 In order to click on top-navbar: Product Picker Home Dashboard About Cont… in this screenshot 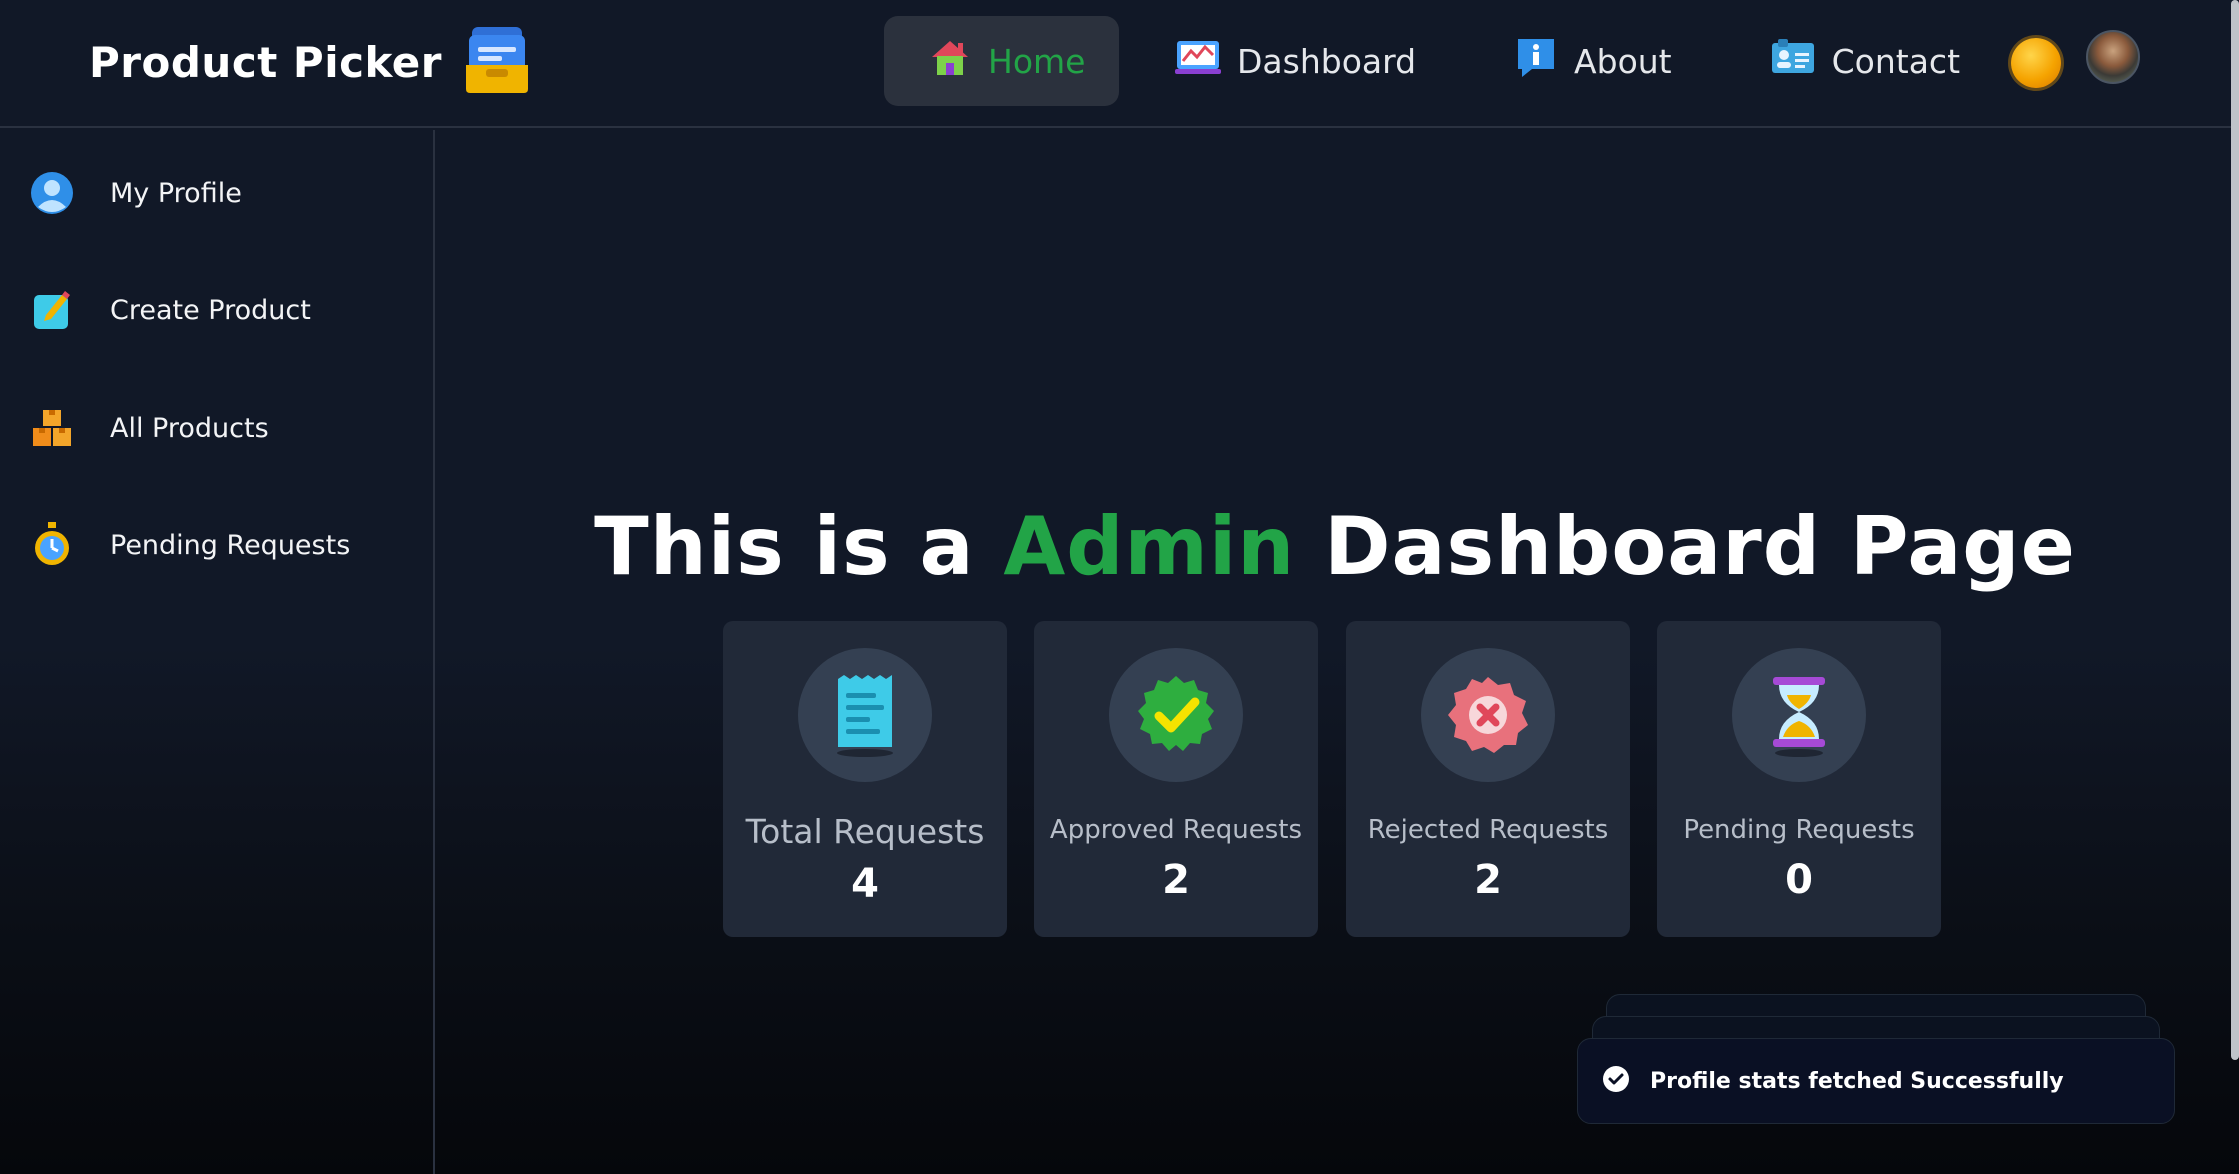, I will do `click(1117, 64)`.